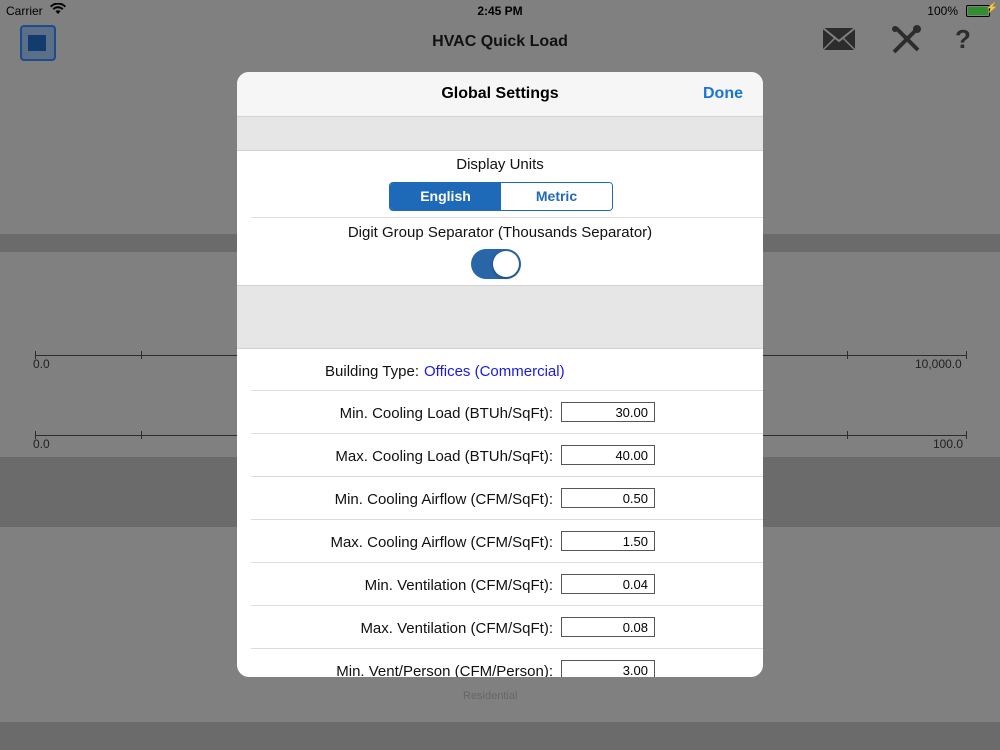  What do you see at coordinates (41, 444) in the screenshot?
I see `axis-2-min: 0.0` at bounding box center [41, 444].